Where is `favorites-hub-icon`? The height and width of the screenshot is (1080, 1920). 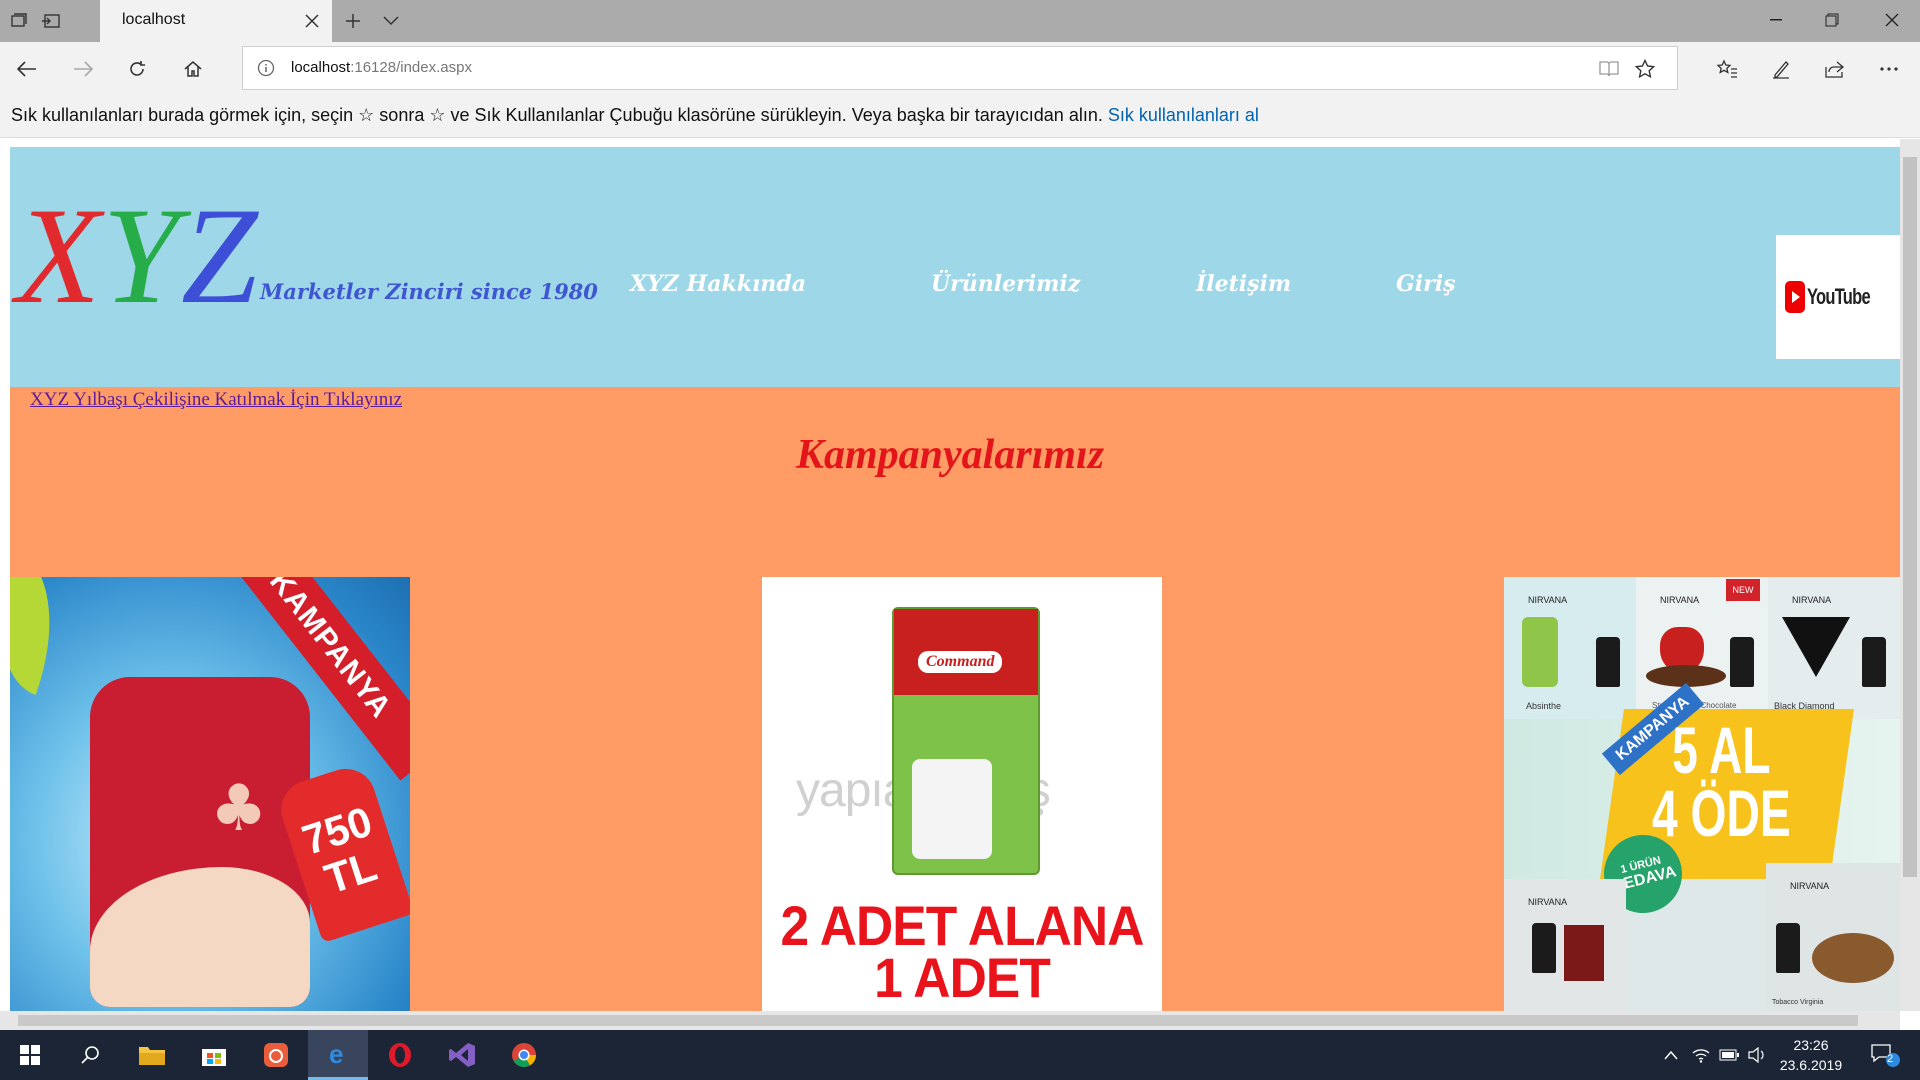
favorites-hub-icon is located at coordinates (1727, 69).